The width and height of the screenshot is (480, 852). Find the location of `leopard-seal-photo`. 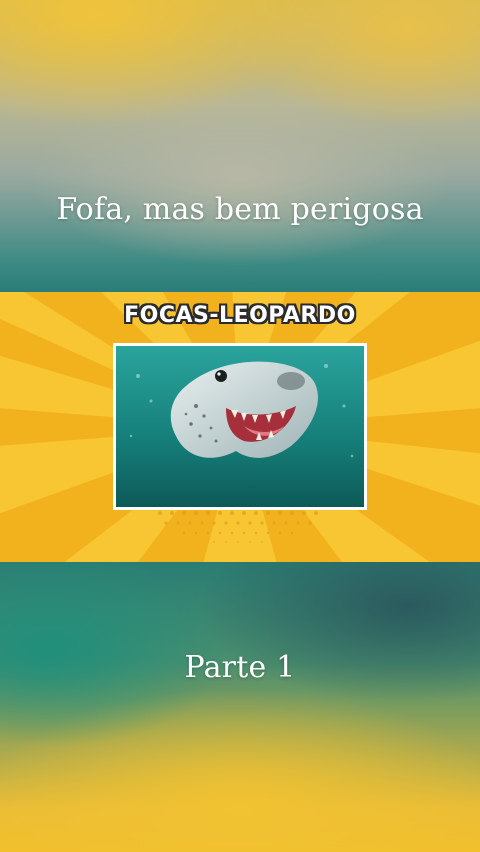

leopard-seal-photo is located at coordinates (240, 426).